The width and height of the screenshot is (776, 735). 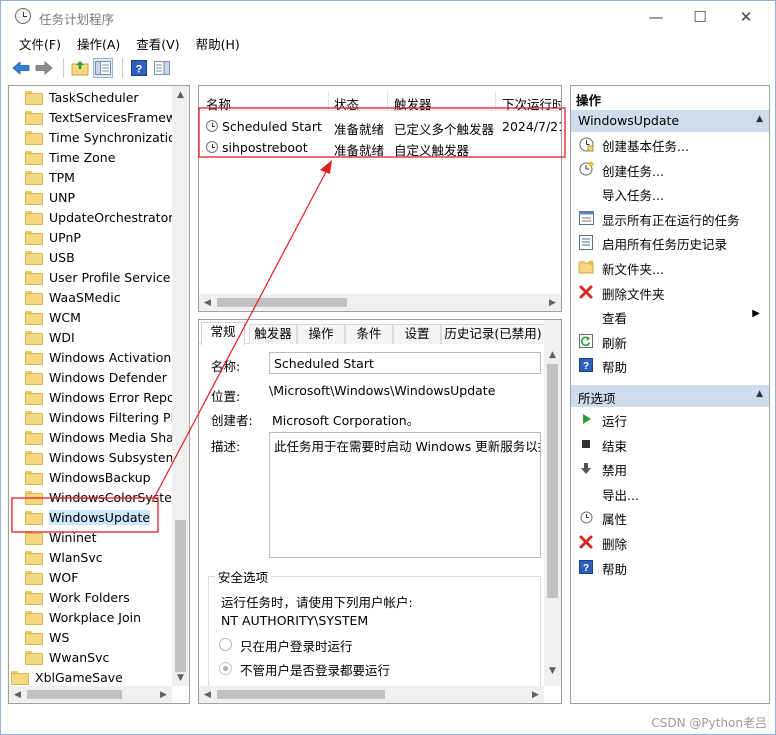 I want to click on actions-section-selected-item: 所选项 ▲, so click(x=670, y=396).